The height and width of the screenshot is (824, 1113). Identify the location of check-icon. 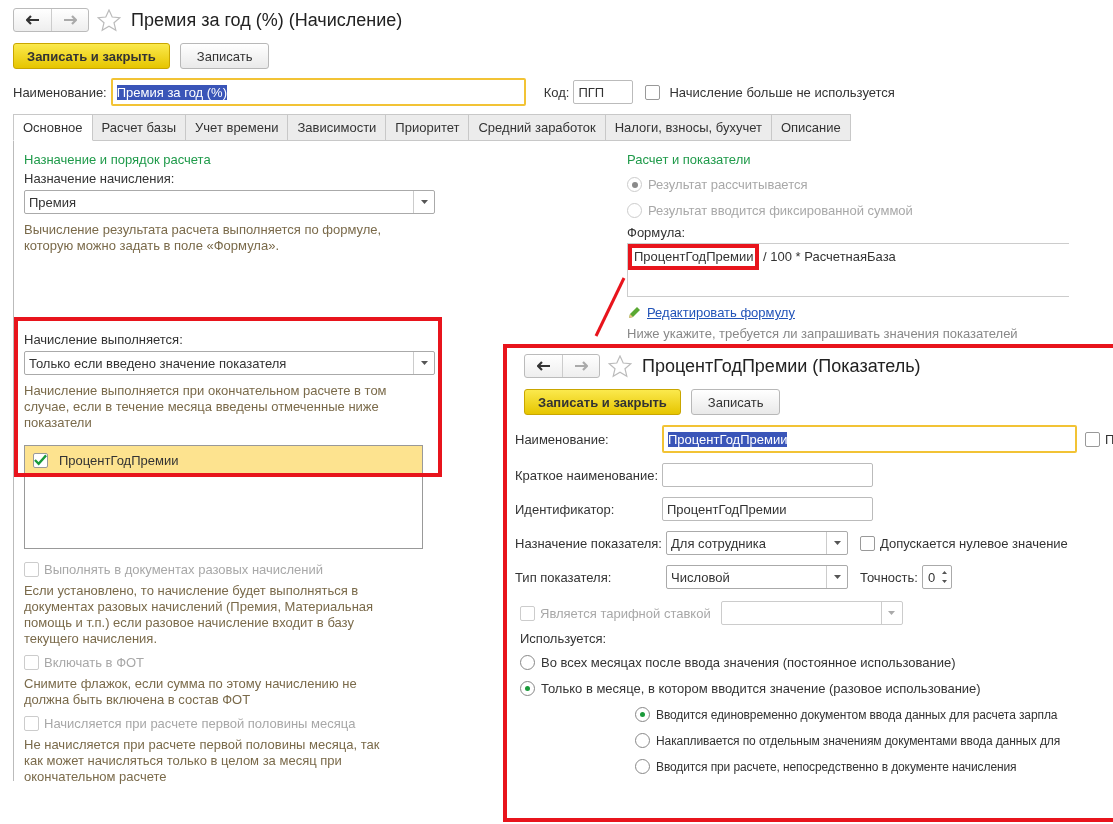
(40, 460).